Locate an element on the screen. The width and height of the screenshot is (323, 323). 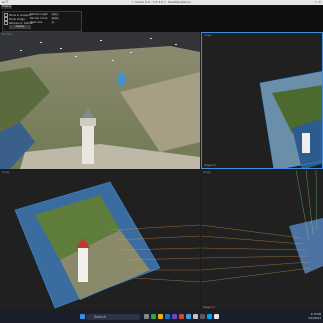
search-placeholder: Search is located at coordinates (100, 317).